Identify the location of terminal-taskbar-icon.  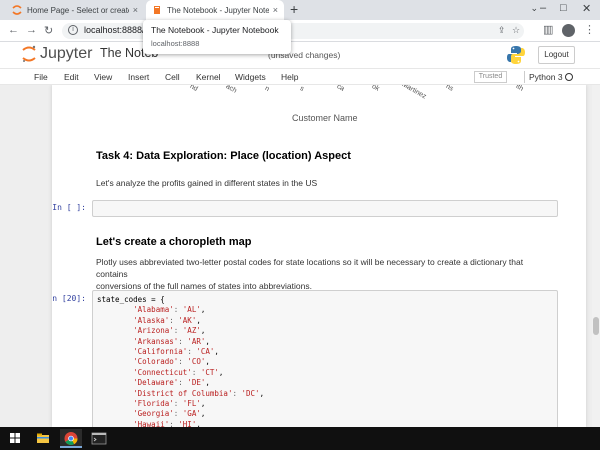
(99, 438).